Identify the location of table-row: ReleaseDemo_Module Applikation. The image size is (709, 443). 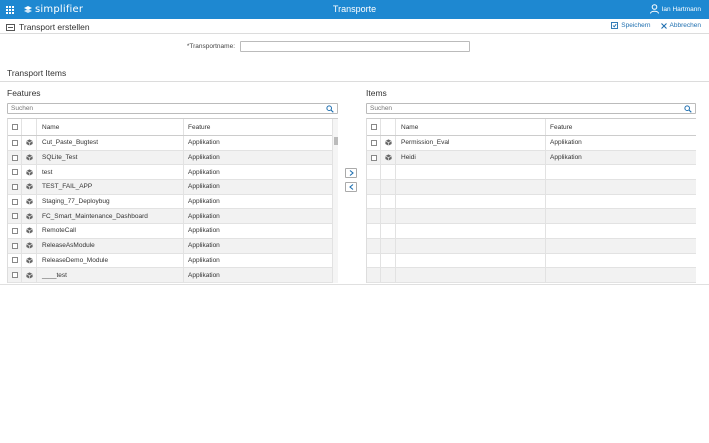
(173, 261).